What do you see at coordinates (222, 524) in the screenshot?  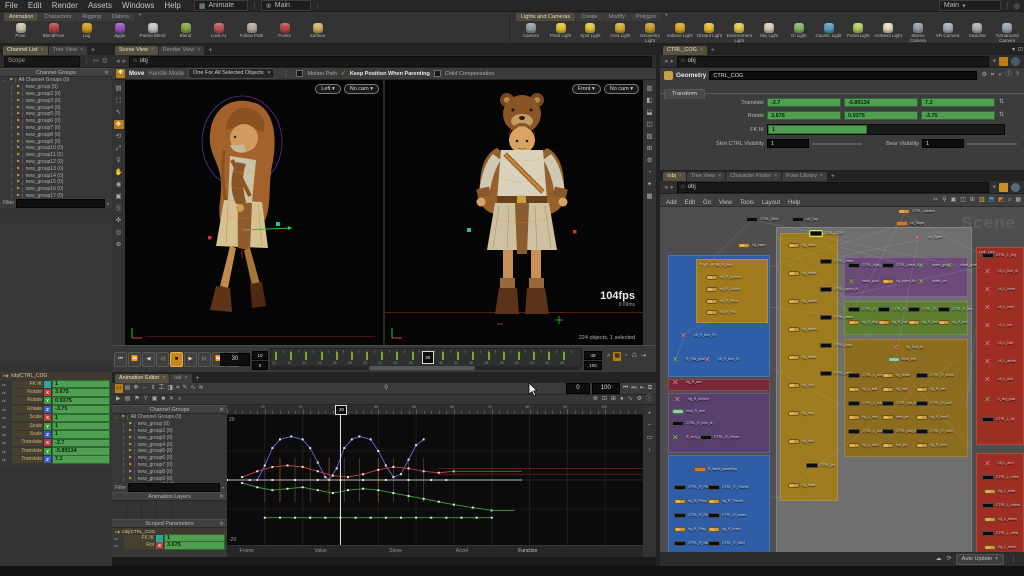 I see `ae-scoped-gear-icon: ⚙` at bounding box center [222, 524].